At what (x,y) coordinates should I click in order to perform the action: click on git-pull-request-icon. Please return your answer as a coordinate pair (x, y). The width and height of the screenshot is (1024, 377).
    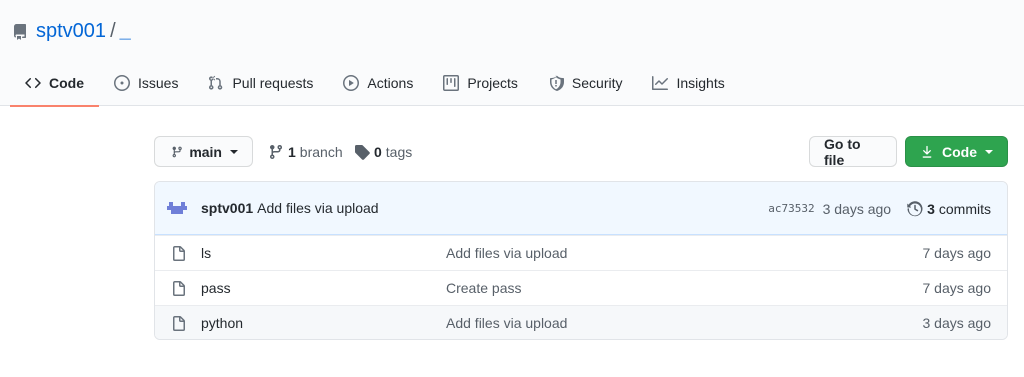
    Looking at the image, I should click on (216, 82).